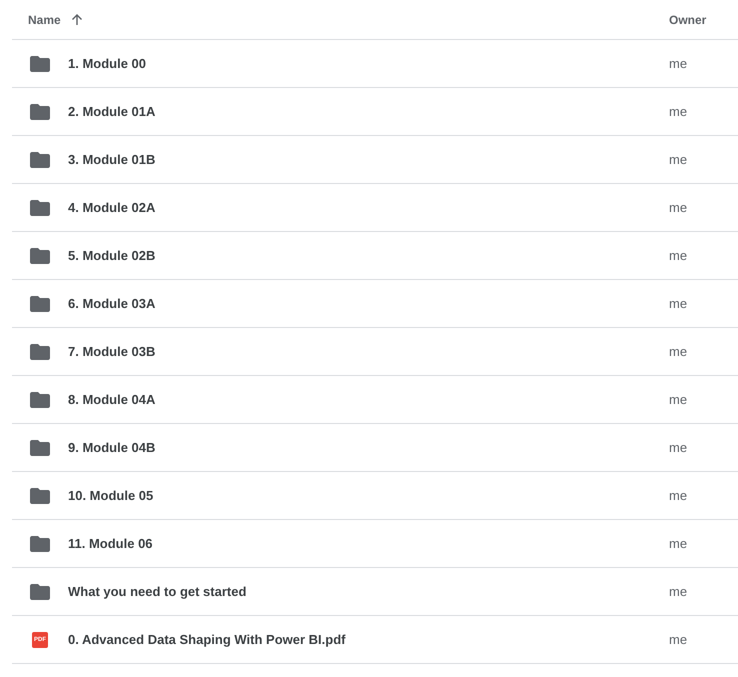 The image size is (738, 677). Describe the element at coordinates (112, 304) in the screenshot. I see `file-name: 6. Module 03A` at that location.